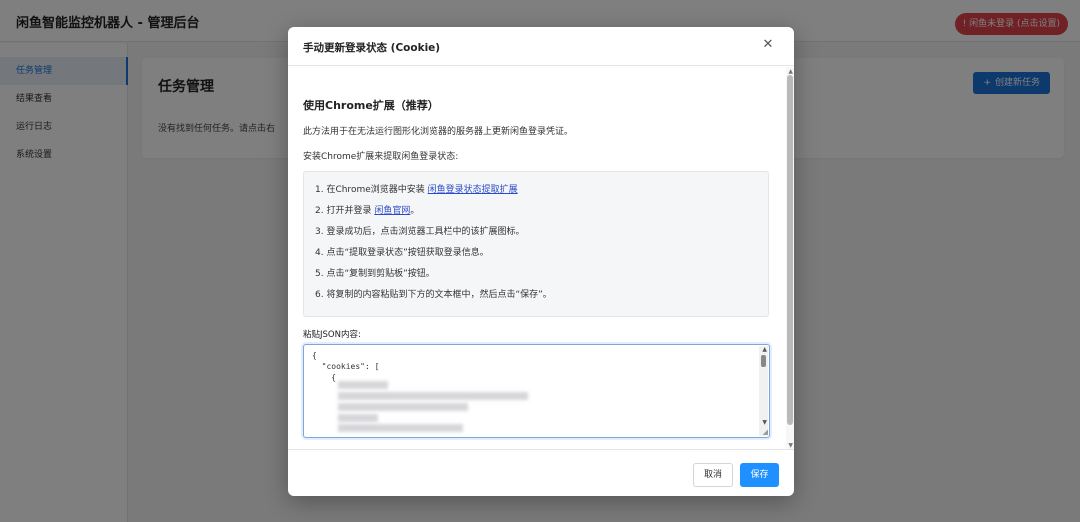 The width and height of the screenshot is (1080, 522). I want to click on cancel-button: 取消, so click(713, 475).